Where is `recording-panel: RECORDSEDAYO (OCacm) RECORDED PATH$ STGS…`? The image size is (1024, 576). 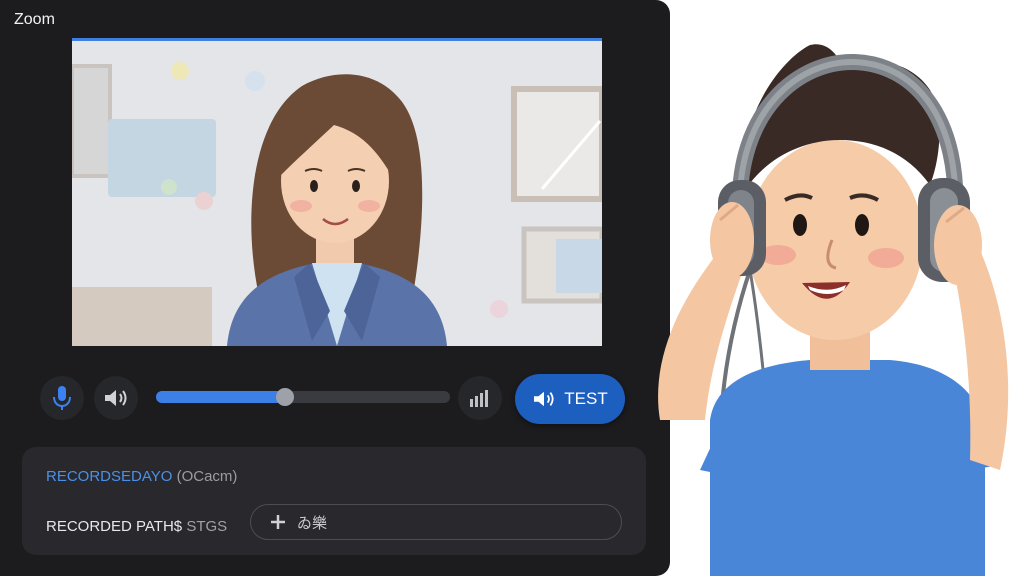 recording-panel: RECORDSEDAYO (OCacm) RECORDED PATH$ STGS… is located at coordinates (334, 501).